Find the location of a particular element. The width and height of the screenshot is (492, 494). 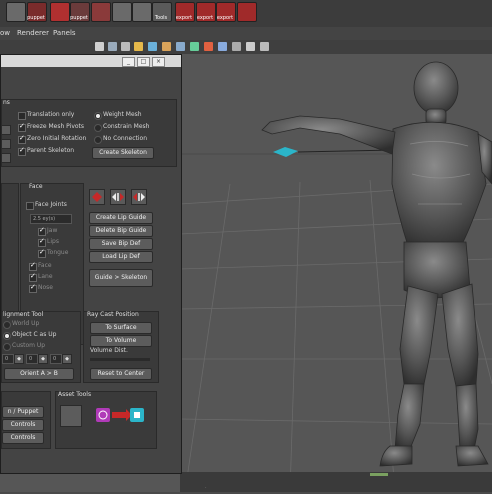

parent-skeleton-checkbox is located at coordinates (22, 151).